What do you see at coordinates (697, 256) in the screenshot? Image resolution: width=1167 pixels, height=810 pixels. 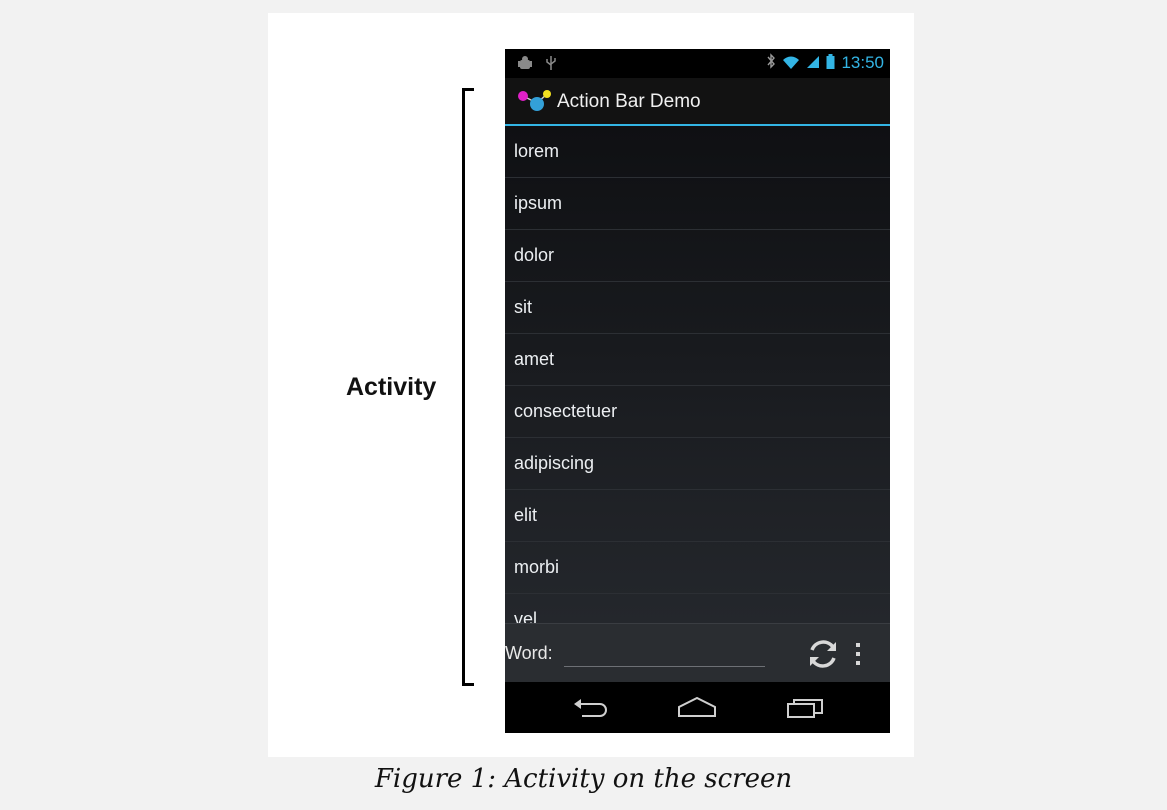 I see `list-item: dolor` at bounding box center [697, 256].